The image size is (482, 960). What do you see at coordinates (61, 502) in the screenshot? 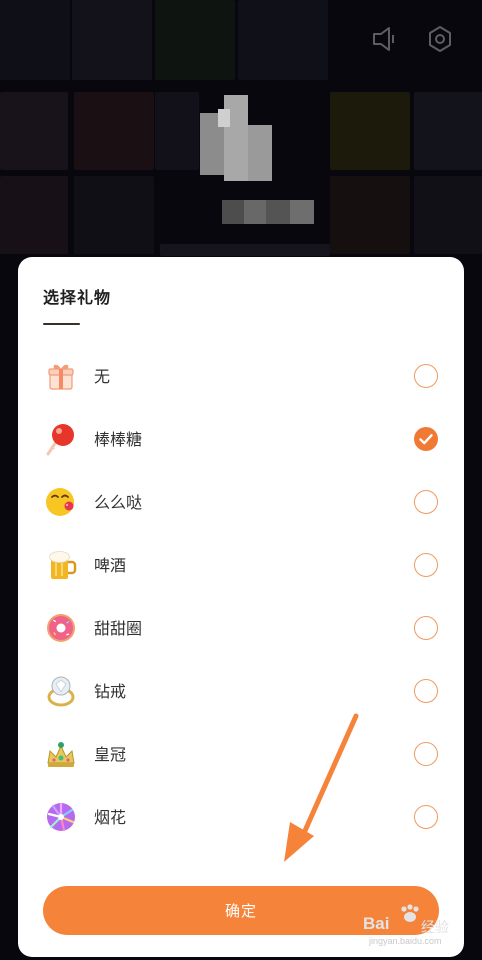
I see `kiss-emoji-icon` at bounding box center [61, 502].